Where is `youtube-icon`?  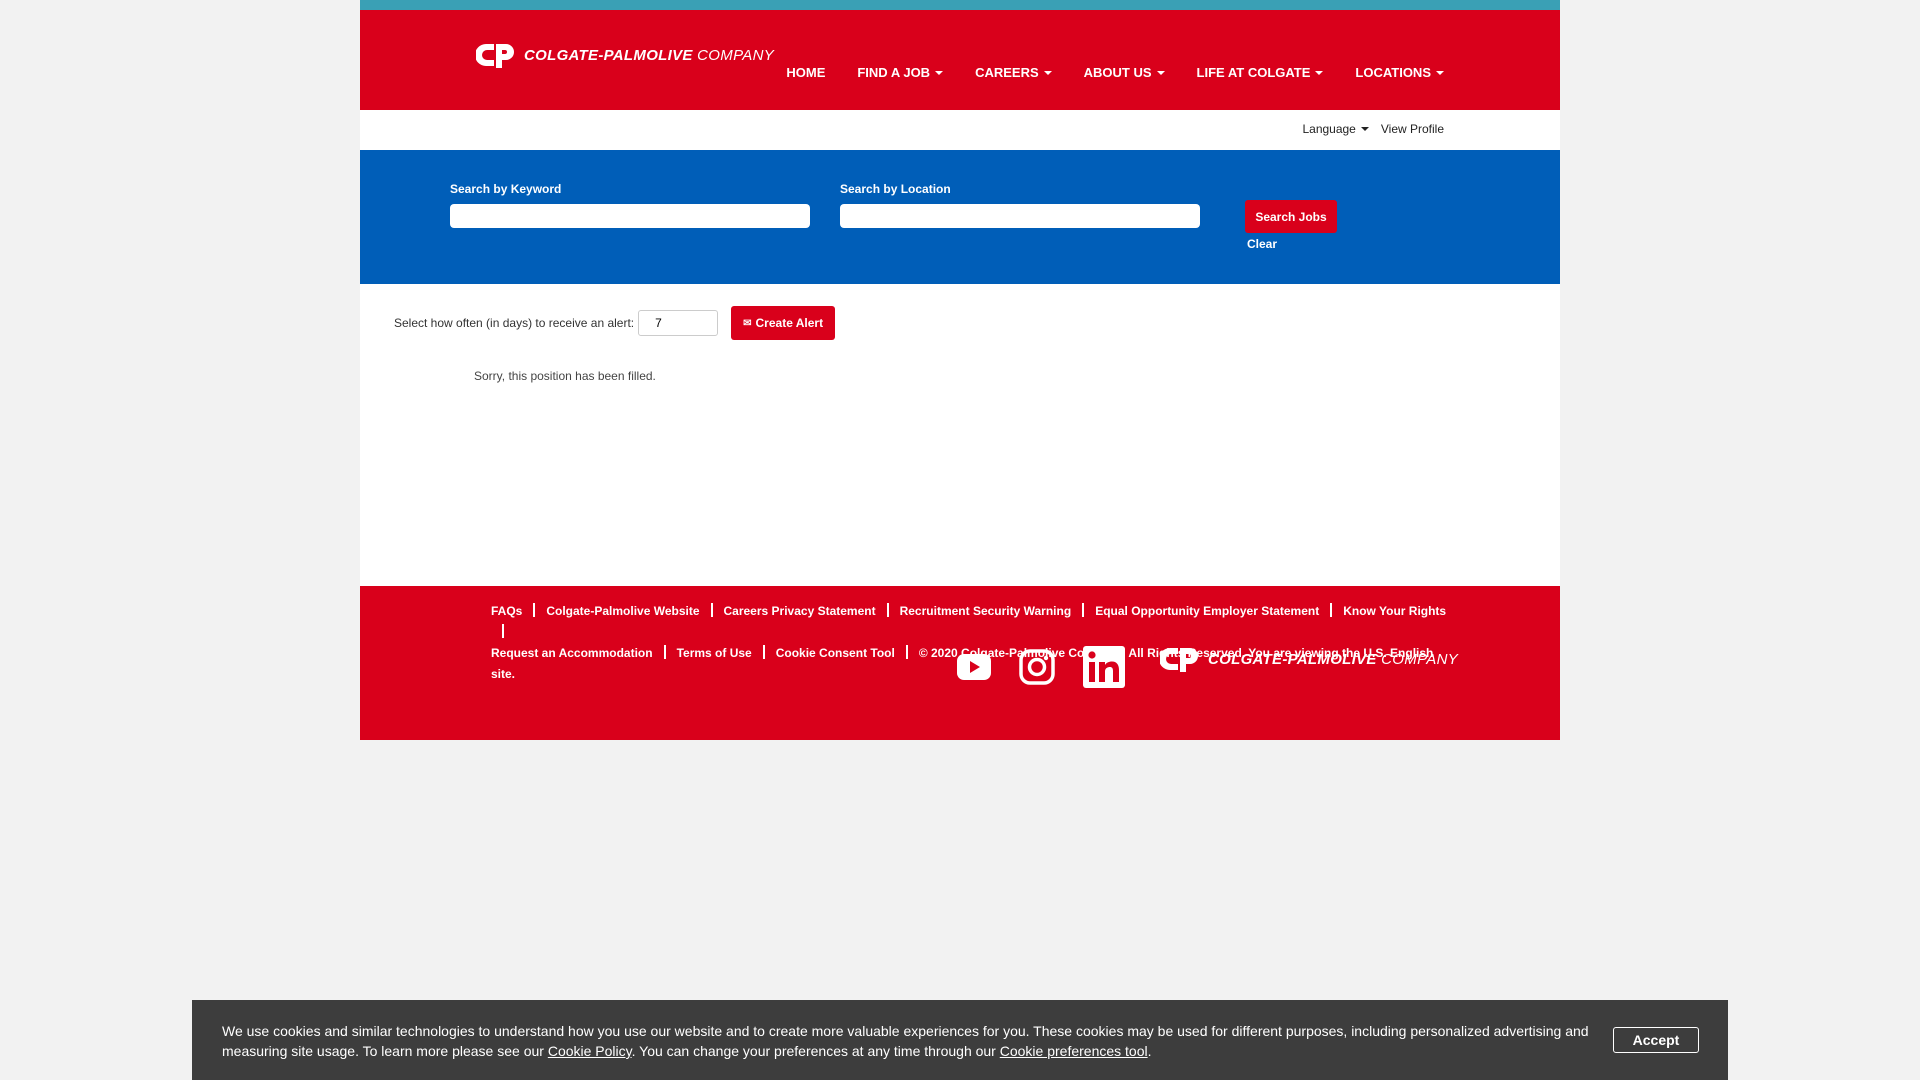
youtube-icon is located at coordinates (974, 667).